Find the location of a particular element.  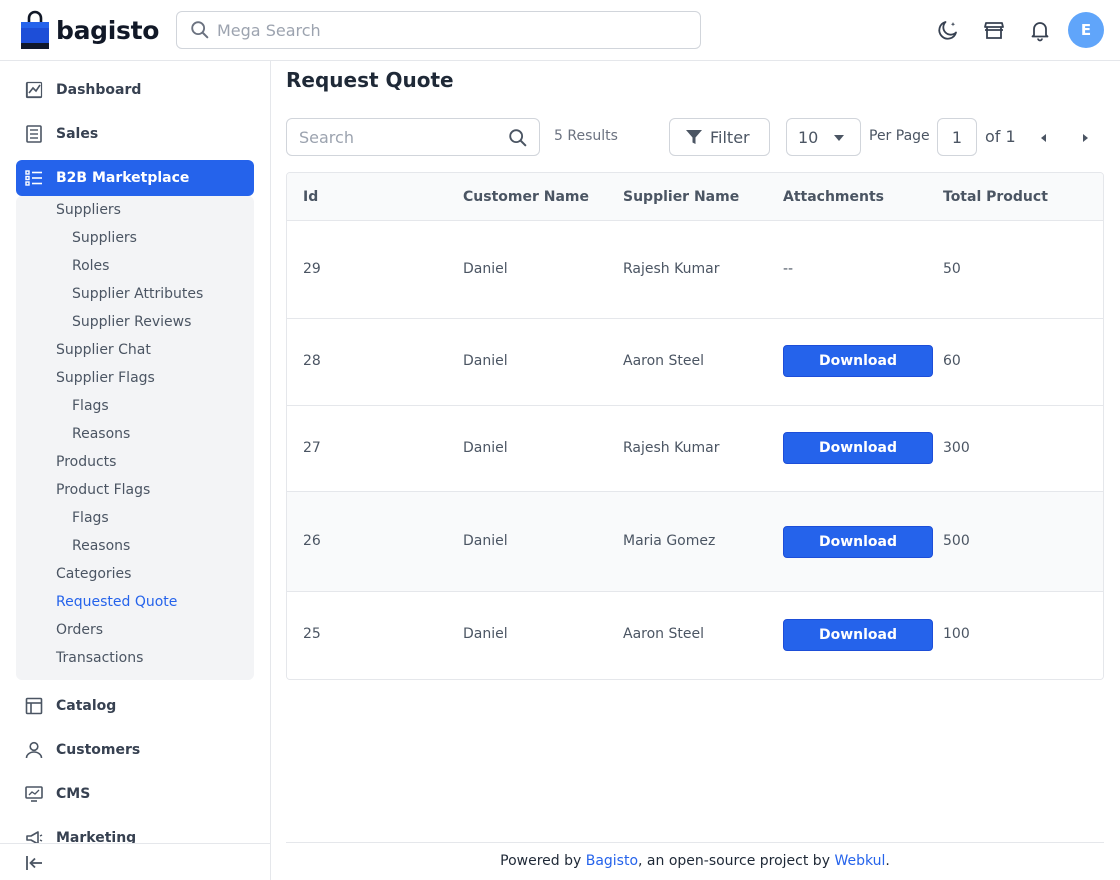

table-row: 27 Daniel Rajesh Kumar Download 300 is located at coordinates (695, 449).